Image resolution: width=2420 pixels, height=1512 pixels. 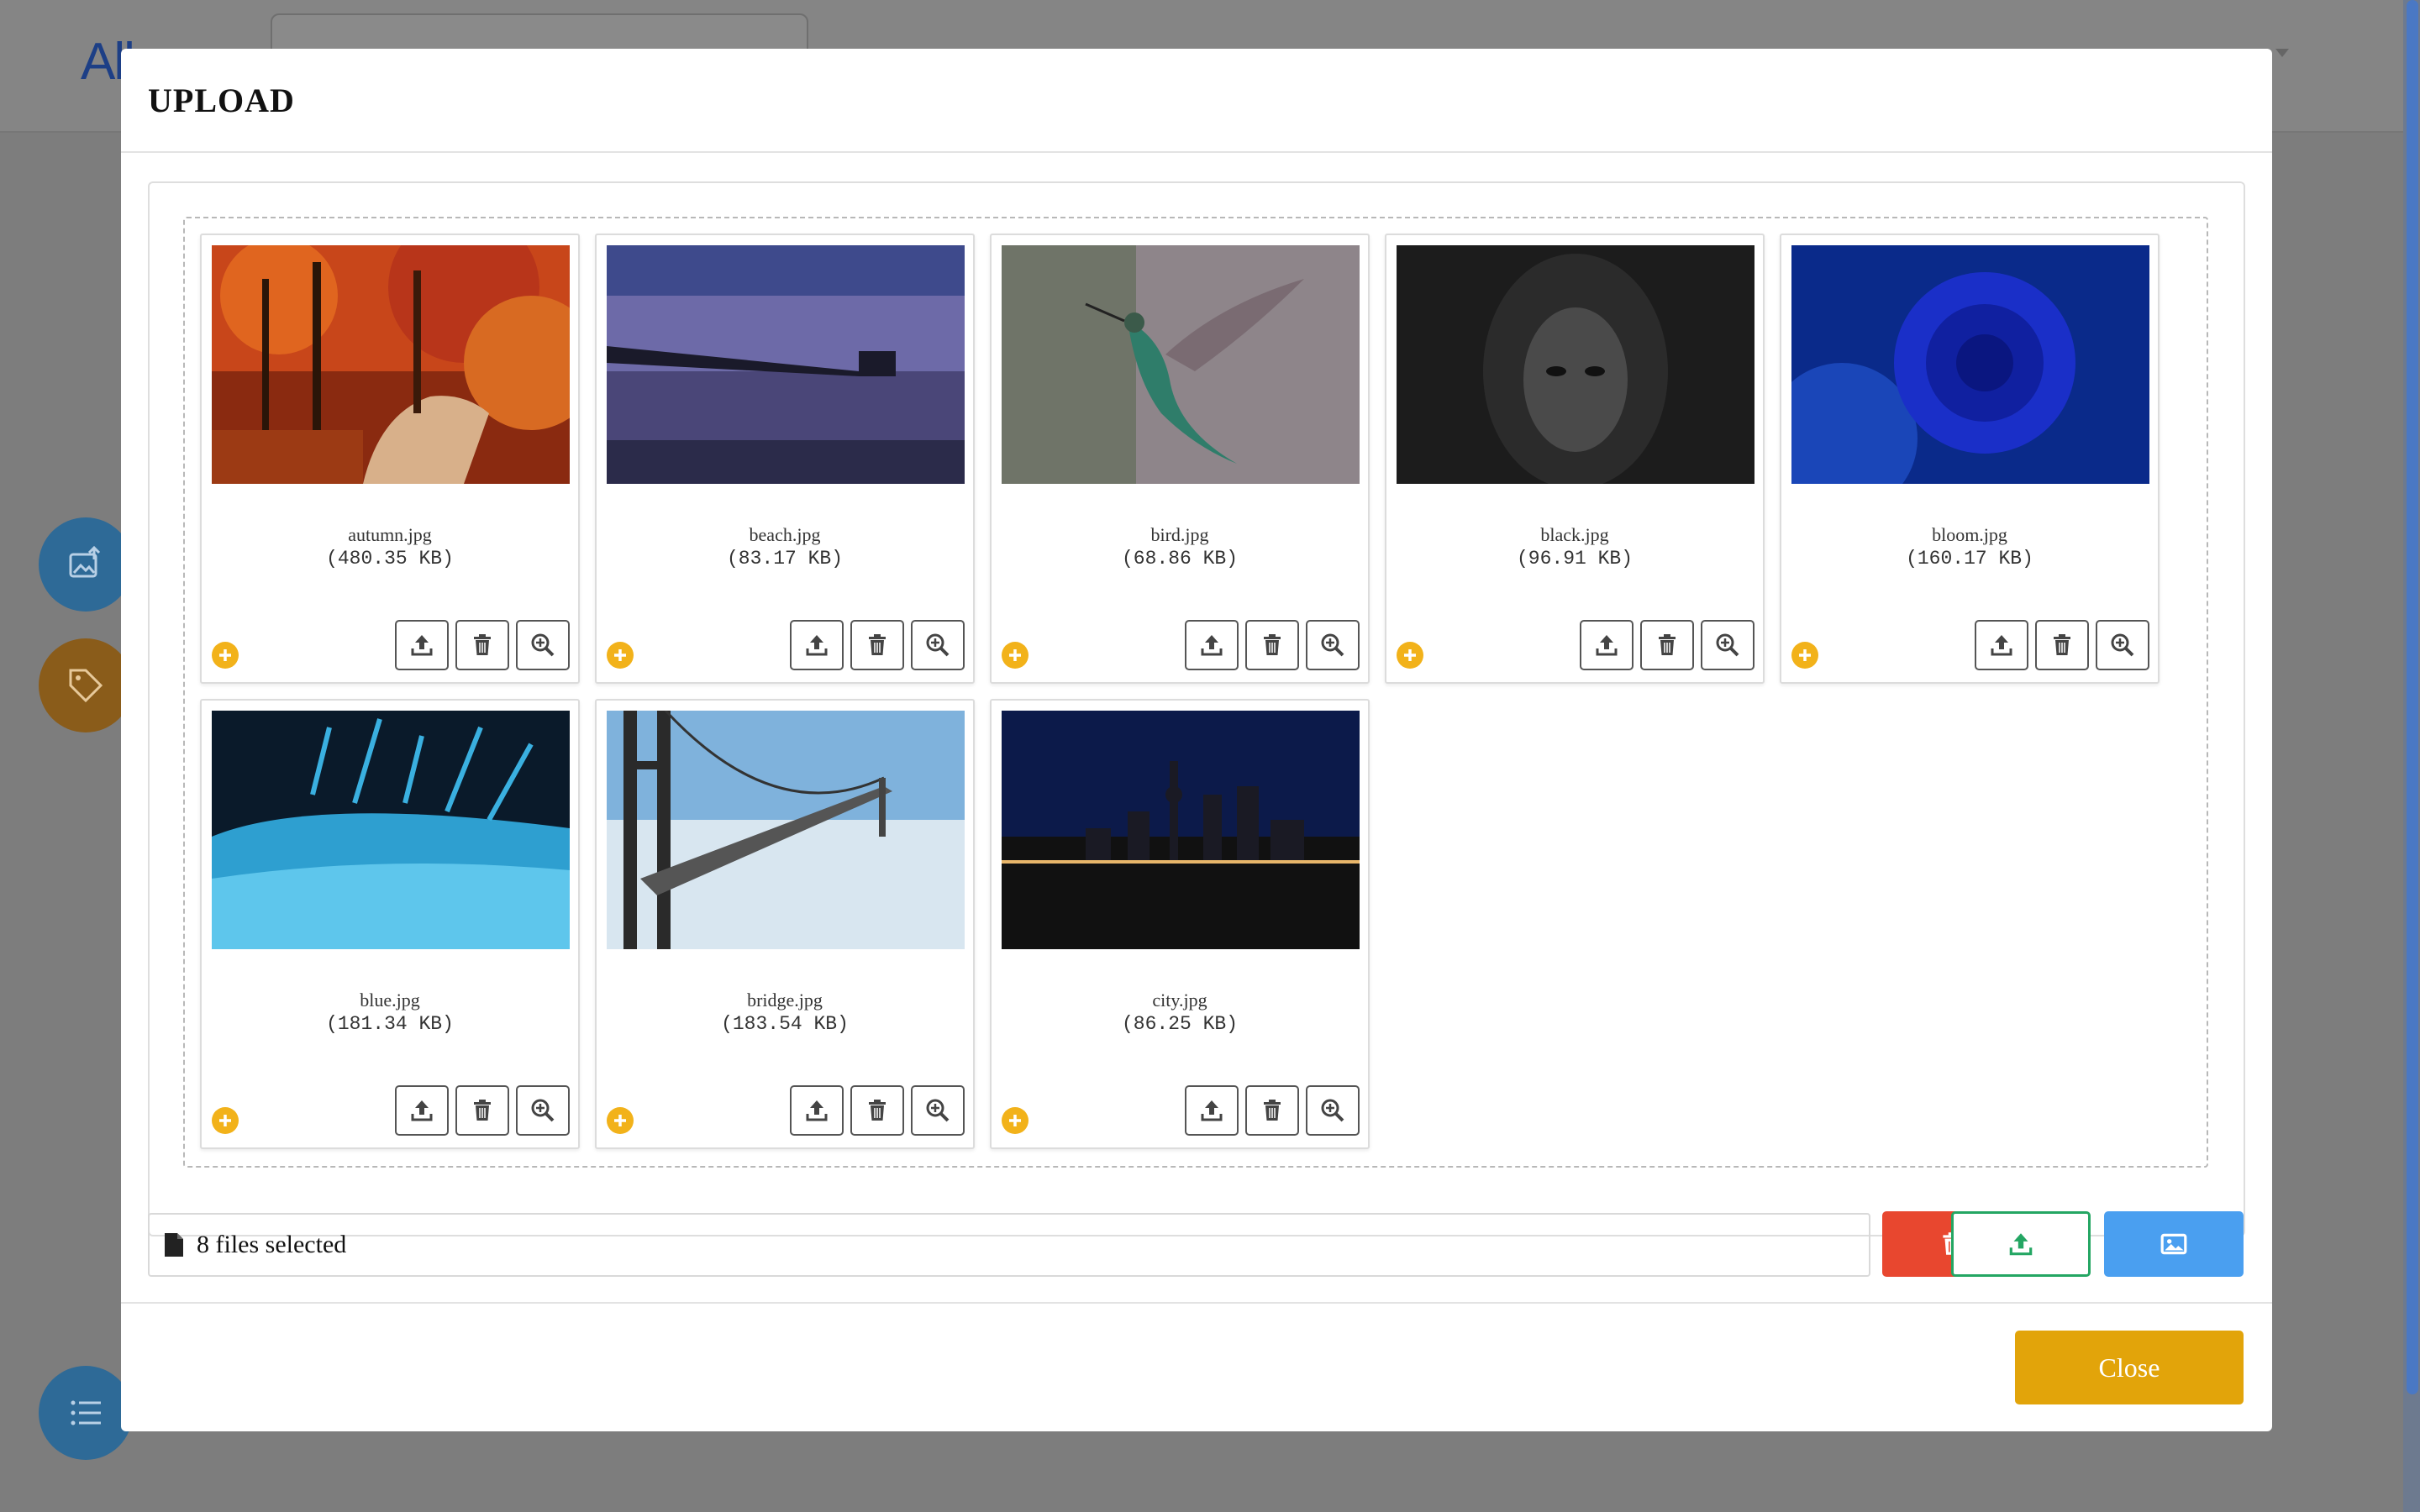 I want to click on upload-all-button, so click(x=2021, y=1244).